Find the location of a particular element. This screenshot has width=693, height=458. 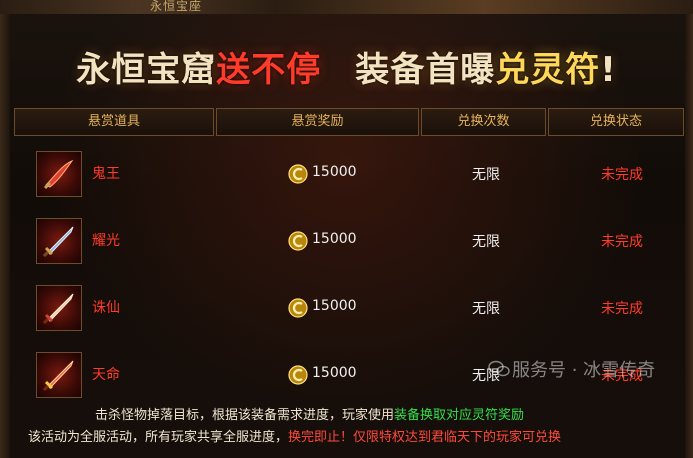

col-header-reward: 悬赏奖励 is located at coordinates (317, 122).